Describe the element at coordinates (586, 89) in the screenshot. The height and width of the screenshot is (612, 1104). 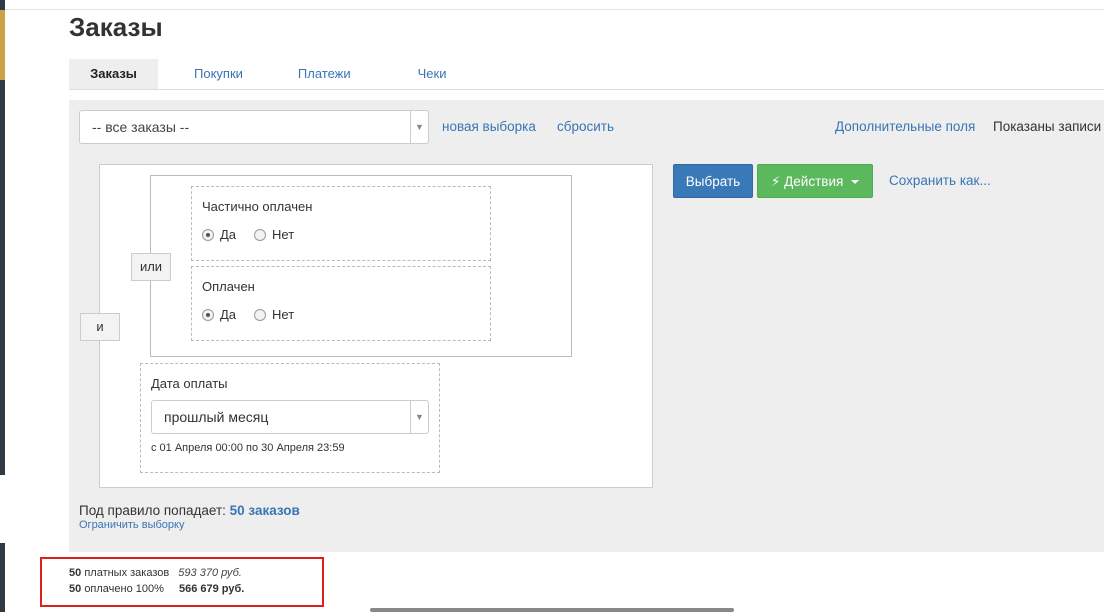
I see `tabs-divider` at that location.